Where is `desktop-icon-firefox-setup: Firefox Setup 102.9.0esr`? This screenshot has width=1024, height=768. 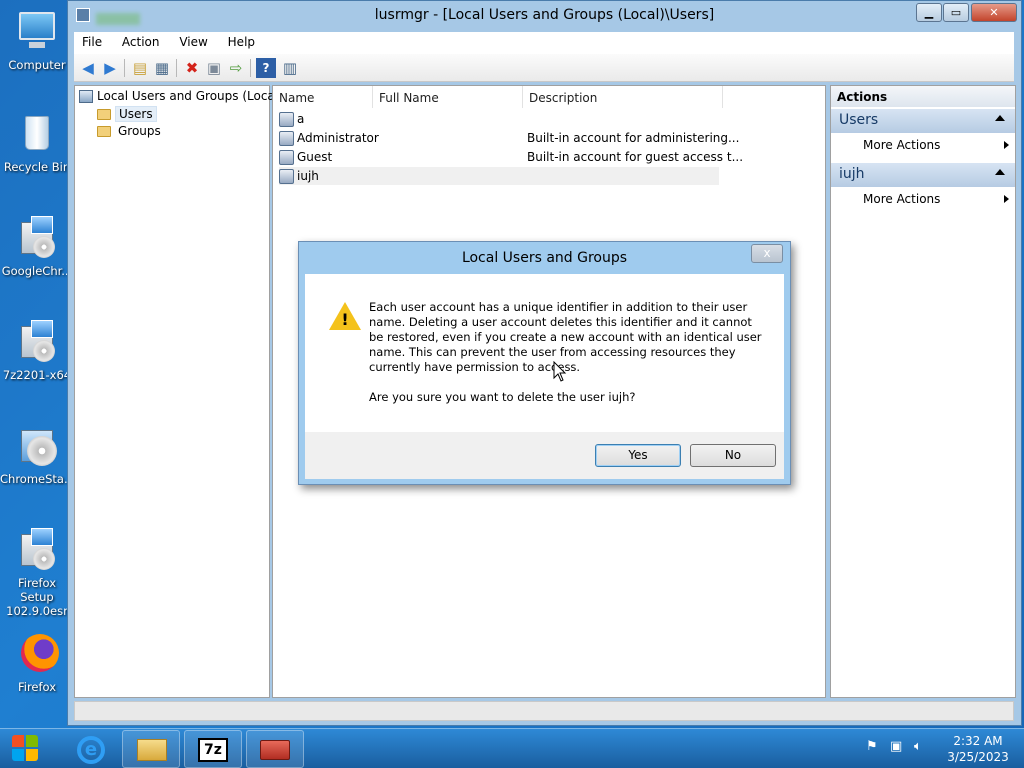 desktop-icon-firefox-setup: Firefox Setup 102.9.0esr is located at coordinates (37, 573).